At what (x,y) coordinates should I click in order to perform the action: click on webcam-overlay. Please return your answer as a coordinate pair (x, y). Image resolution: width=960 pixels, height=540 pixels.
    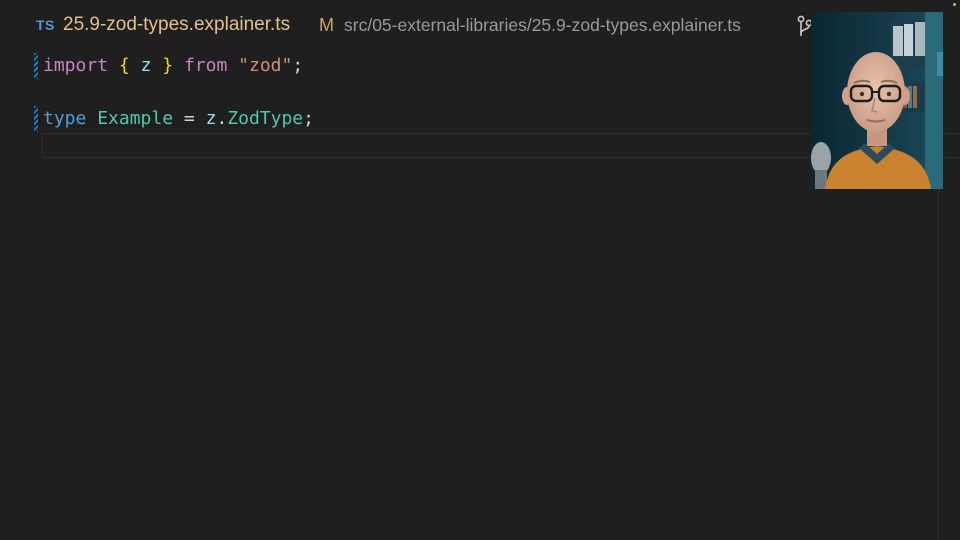
    Looking at the image, I should click on (877, 100).